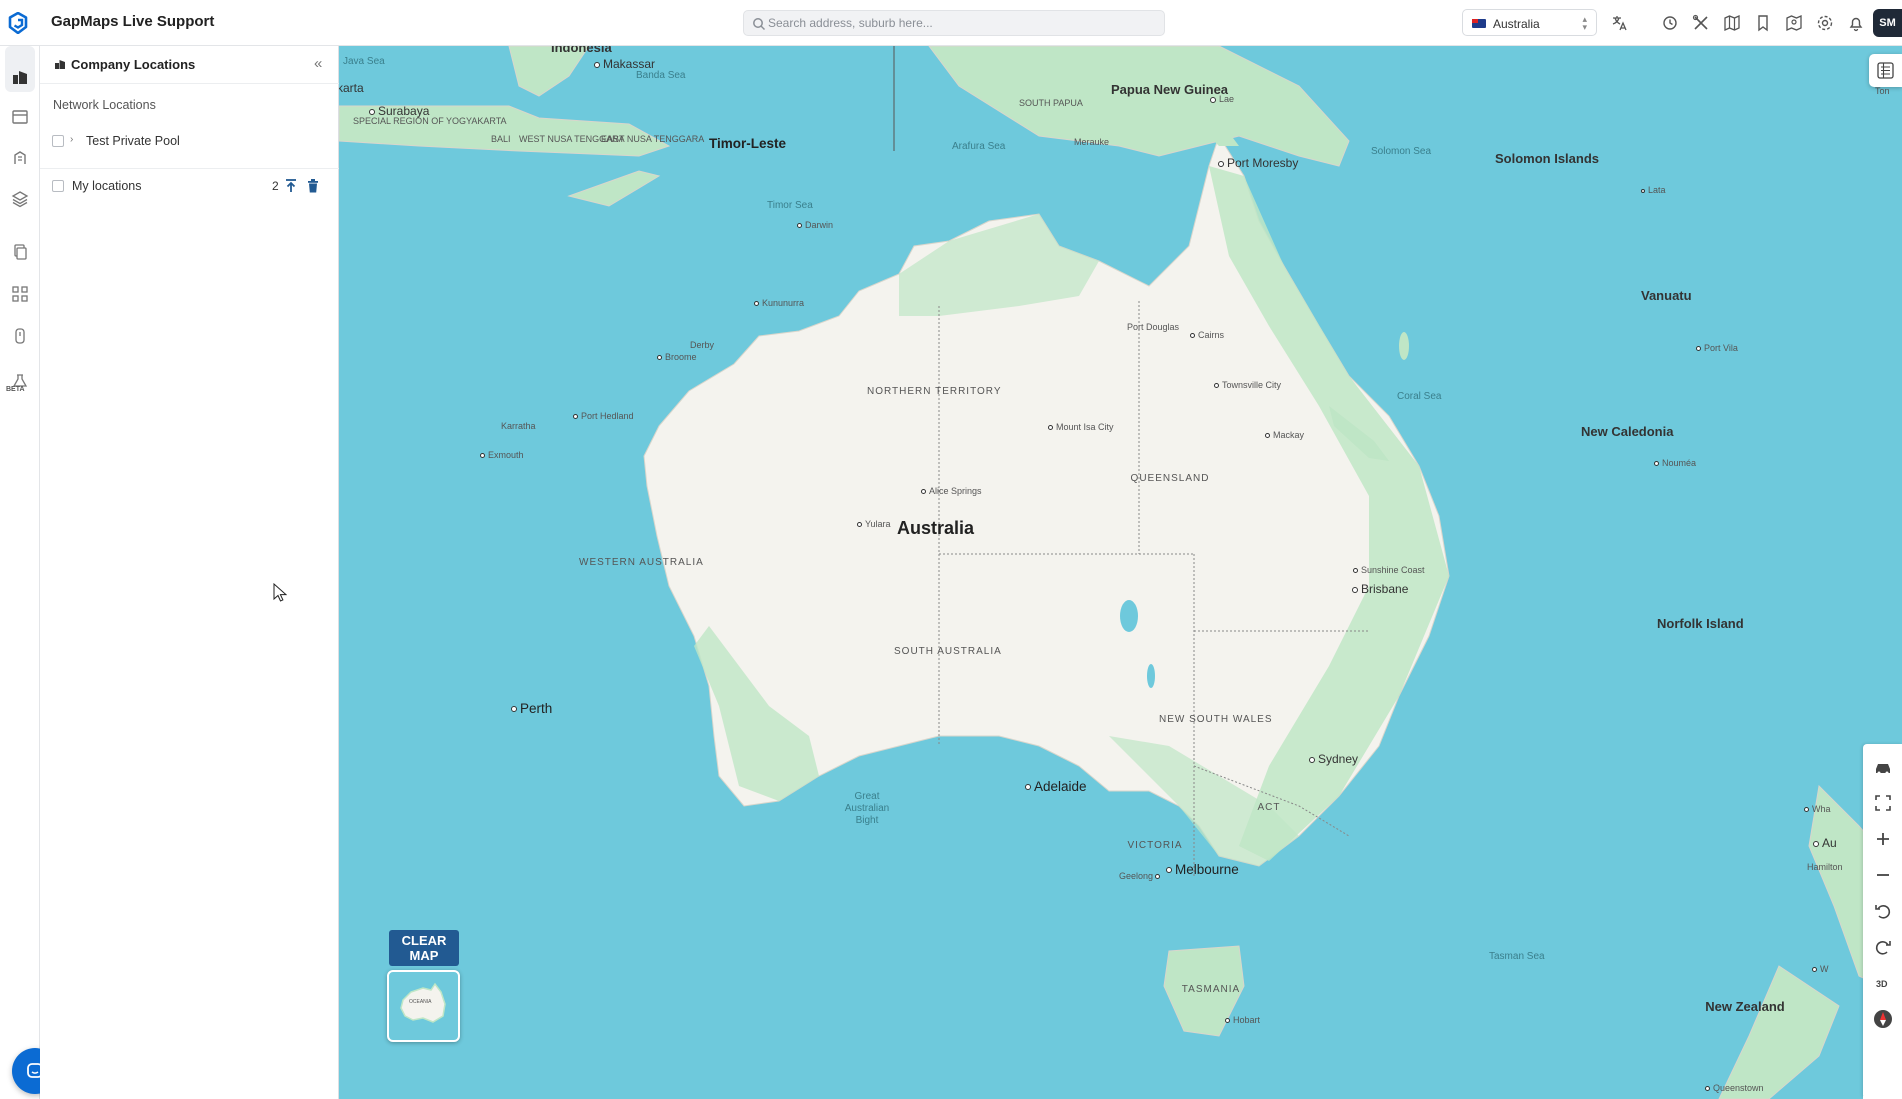  Describe the element at coordinates (1700, 623) in the screenshot. I see `map-label-norfolk-island: Norfolk Island` at that location.